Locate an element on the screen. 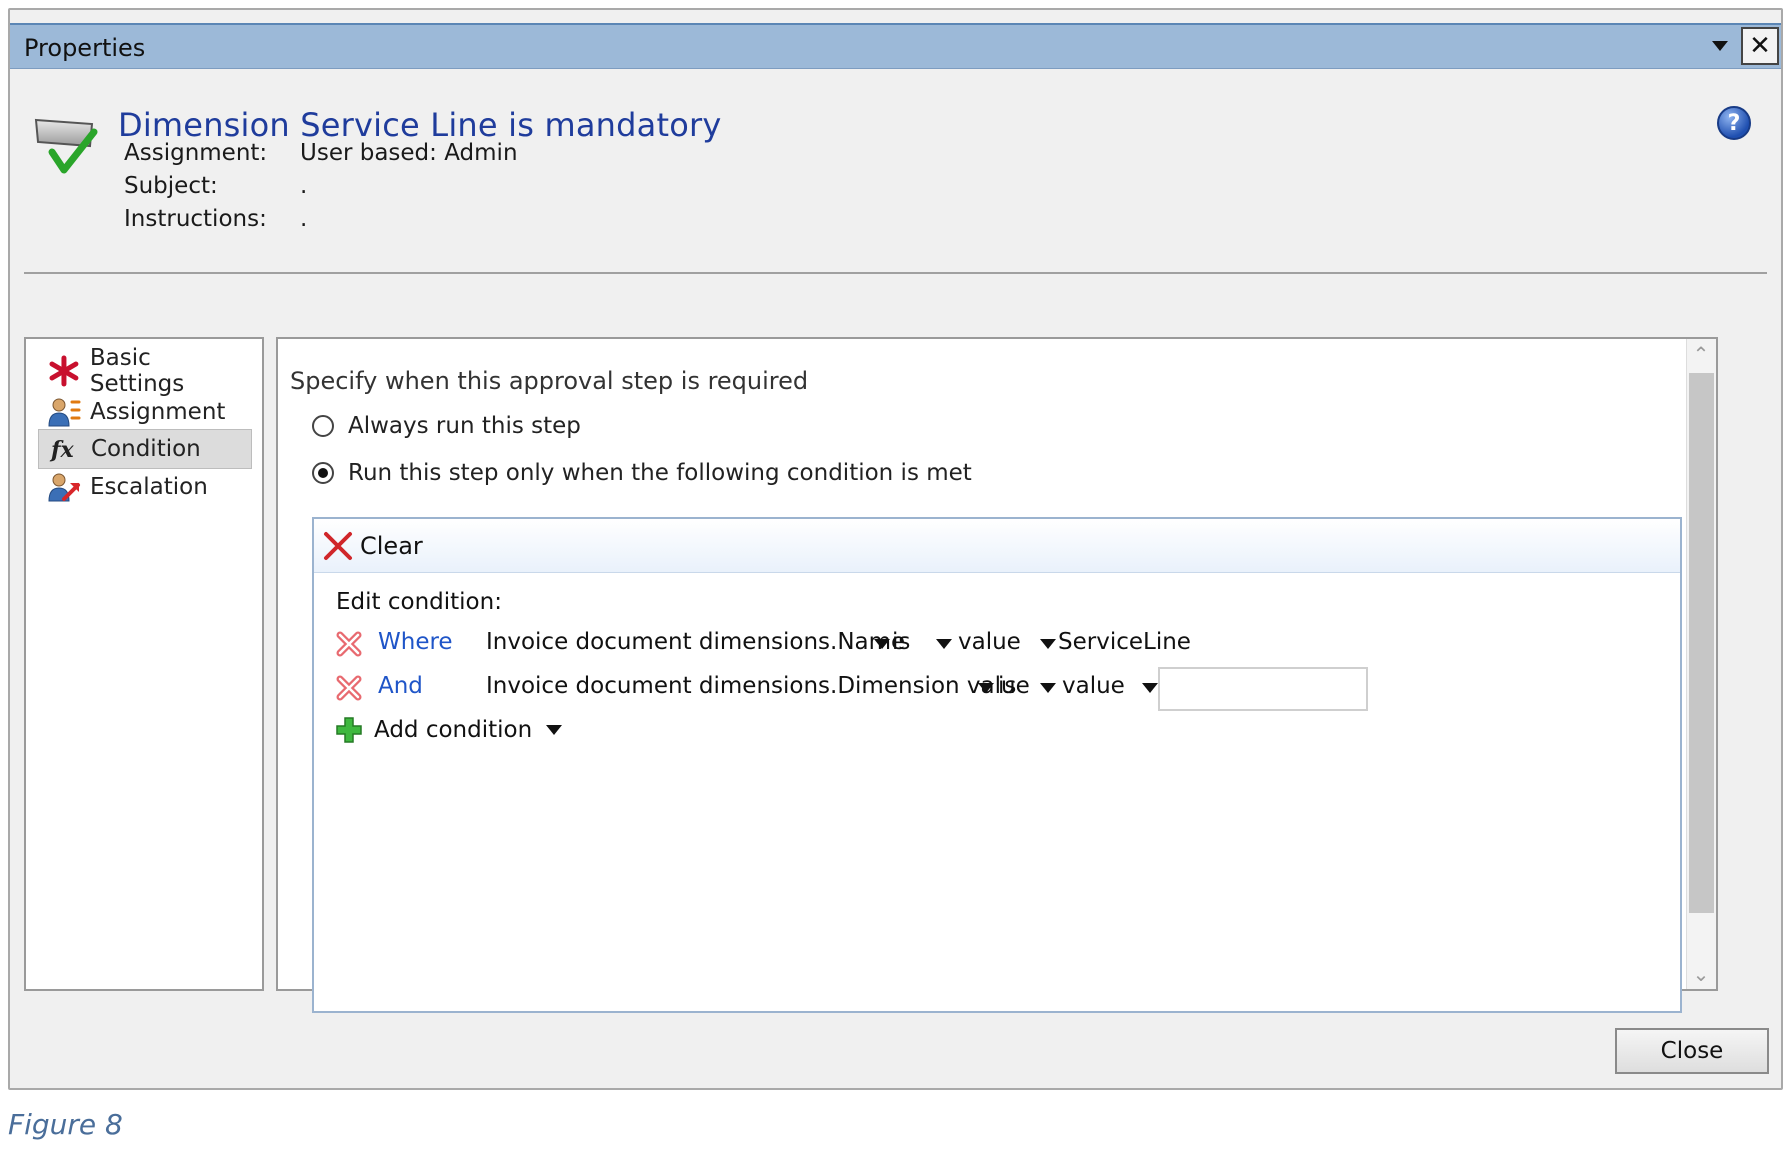  svg-text: fx is located at coordinates (61, 450).